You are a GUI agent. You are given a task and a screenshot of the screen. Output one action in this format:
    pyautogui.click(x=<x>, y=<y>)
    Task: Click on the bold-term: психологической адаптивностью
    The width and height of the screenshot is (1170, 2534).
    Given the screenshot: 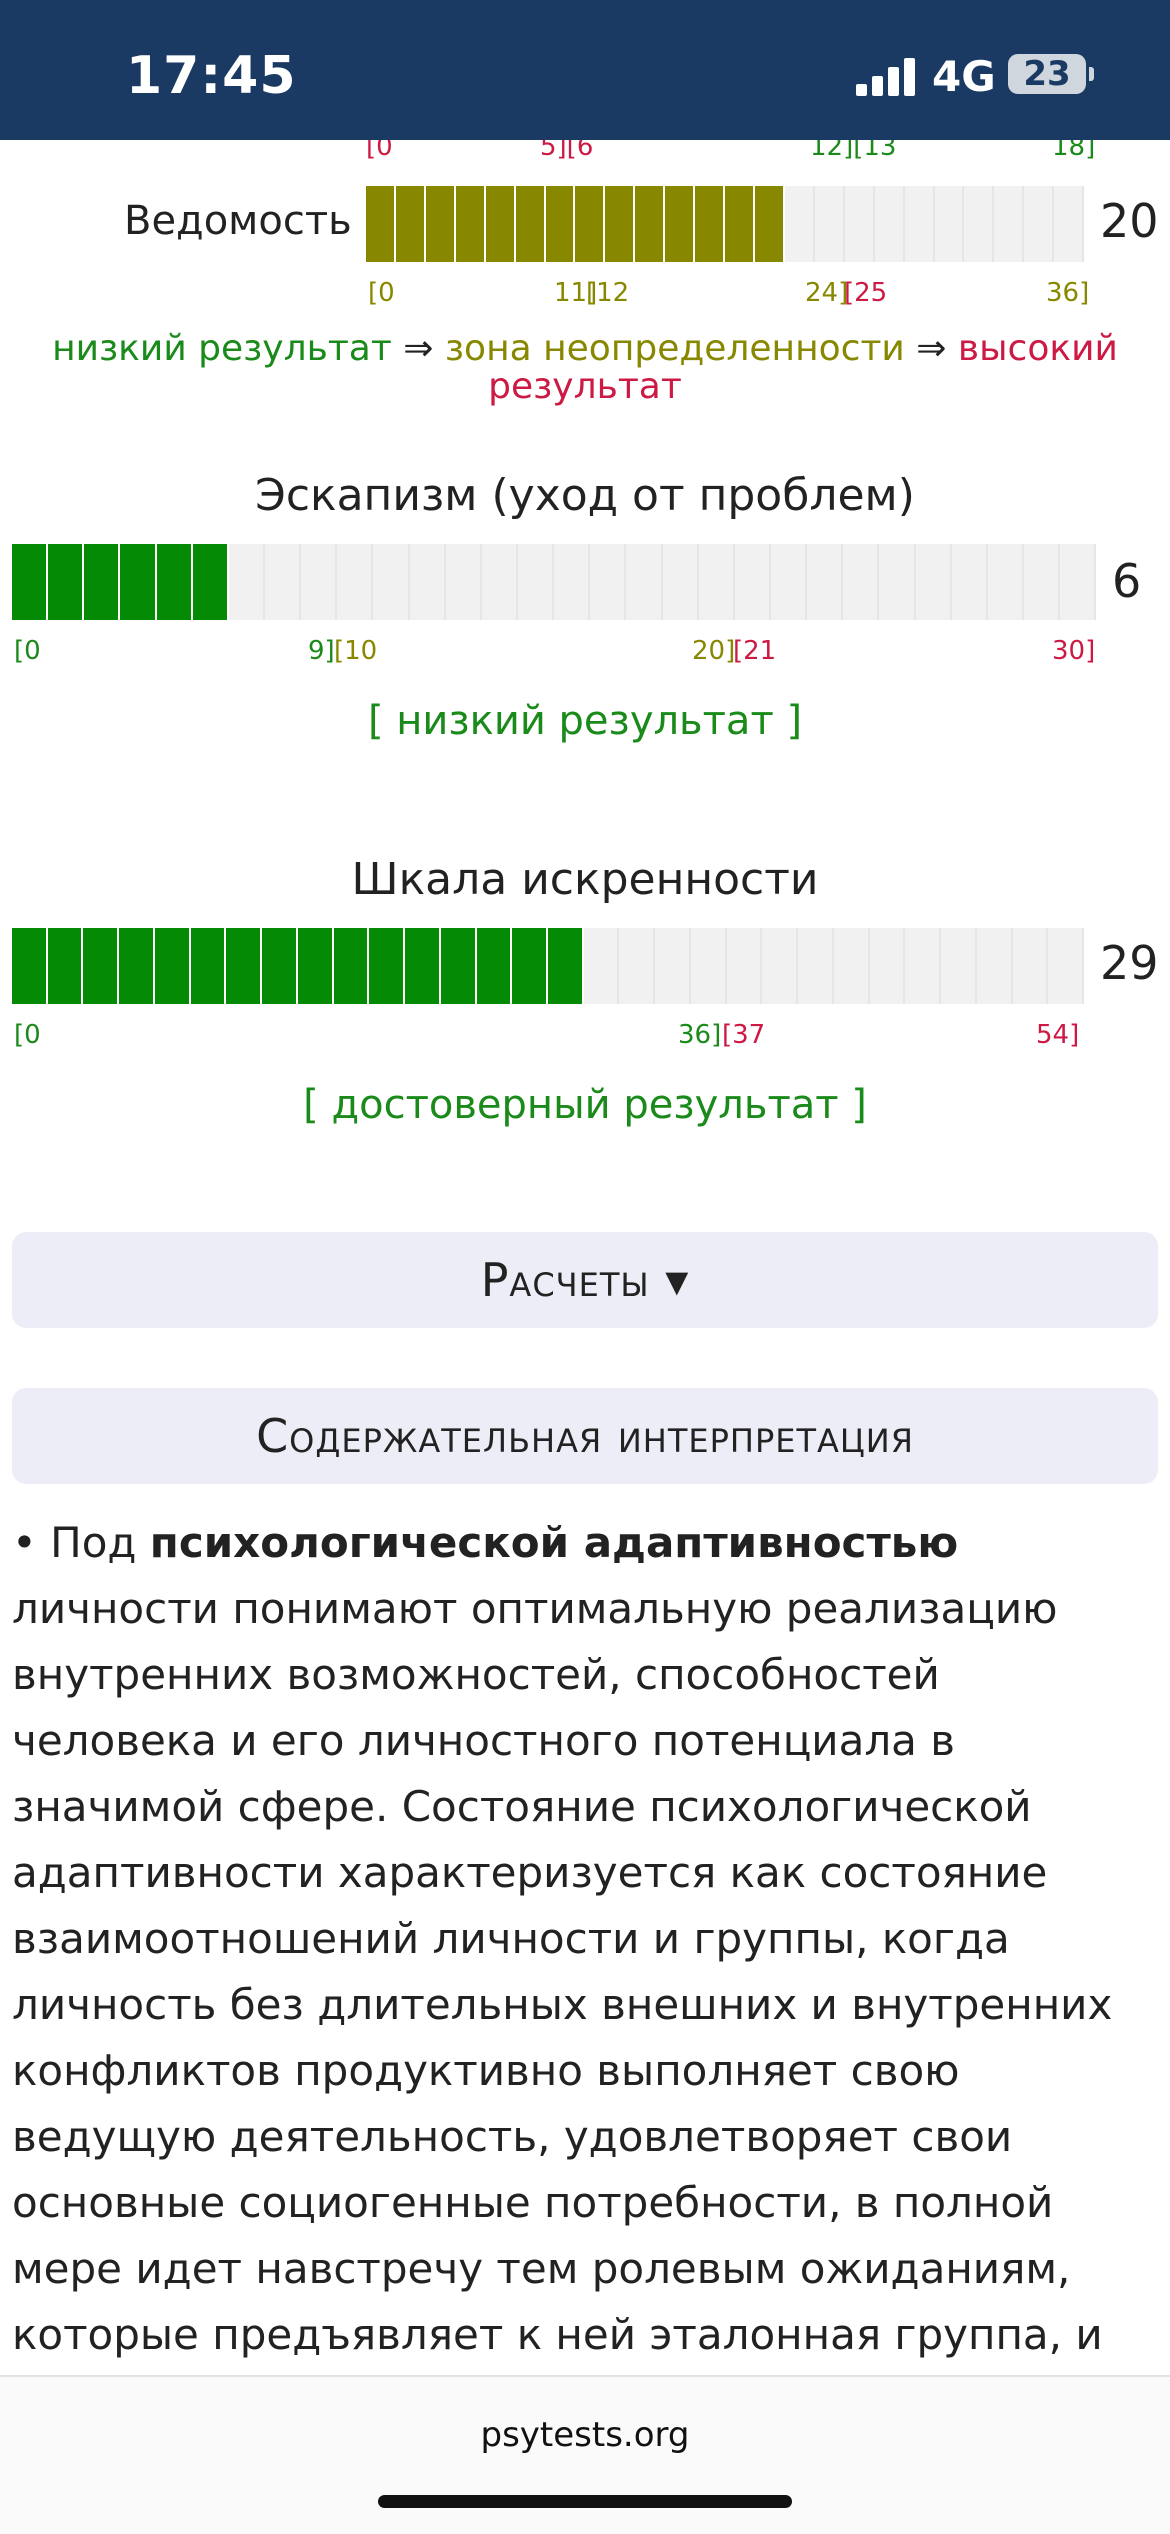 What is the action you would take?
    pyautogui.click(x=554, y=1542)
    